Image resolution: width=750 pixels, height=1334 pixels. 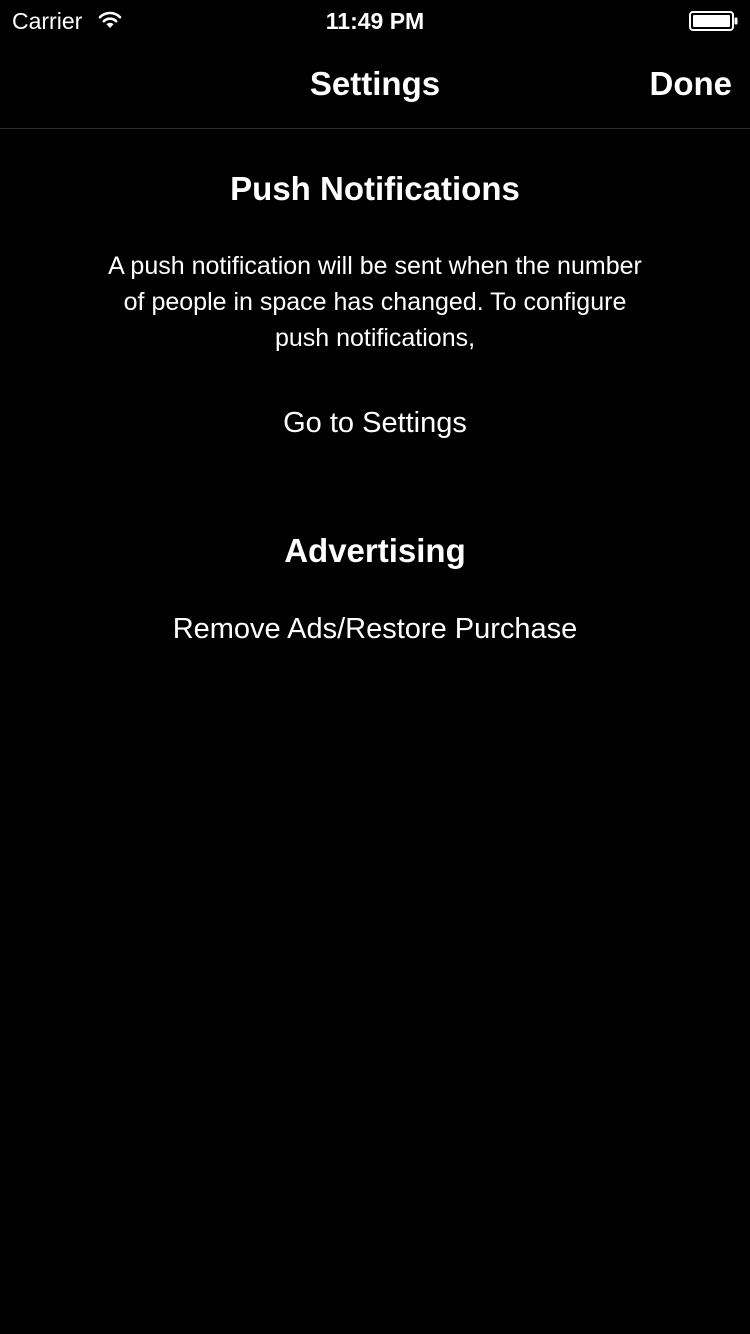 I want to click on push-notifications-heading: Push Notifications, so click(x=375, y=188).